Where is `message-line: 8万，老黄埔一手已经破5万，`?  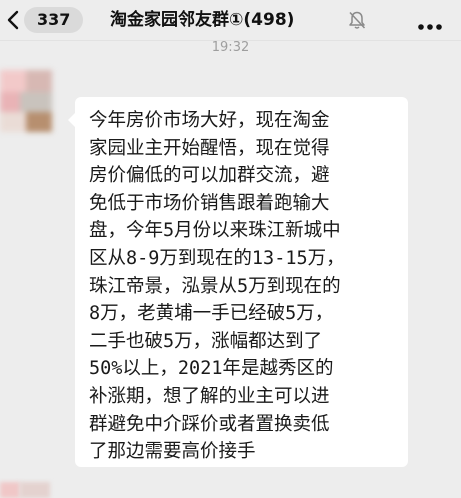
message-line: 8万，老黄埔一手已经破5万， is located at coordinates (211, 314).